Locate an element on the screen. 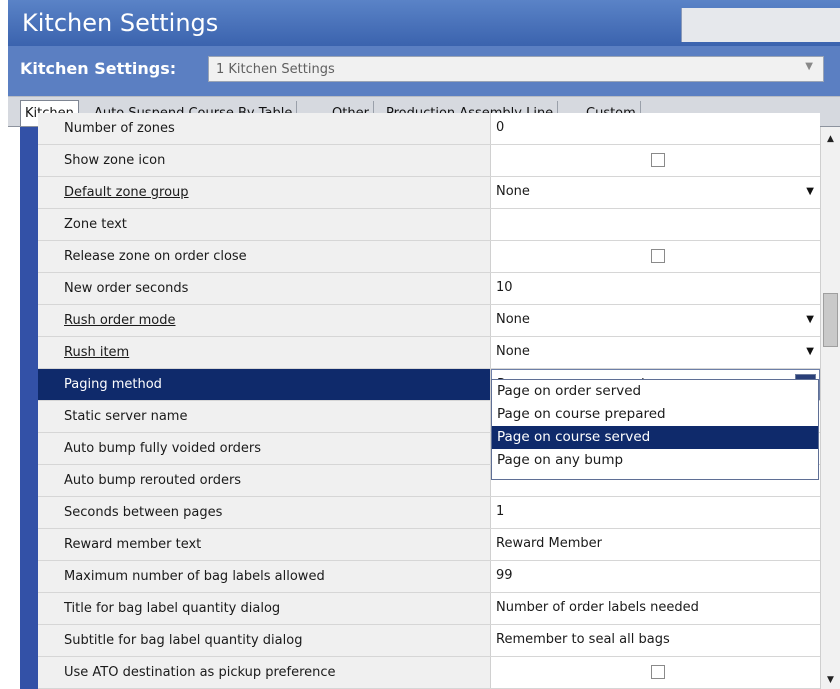  dropdown-option-page-on-course-served: Page on course served is located at coordinates (655, 437).